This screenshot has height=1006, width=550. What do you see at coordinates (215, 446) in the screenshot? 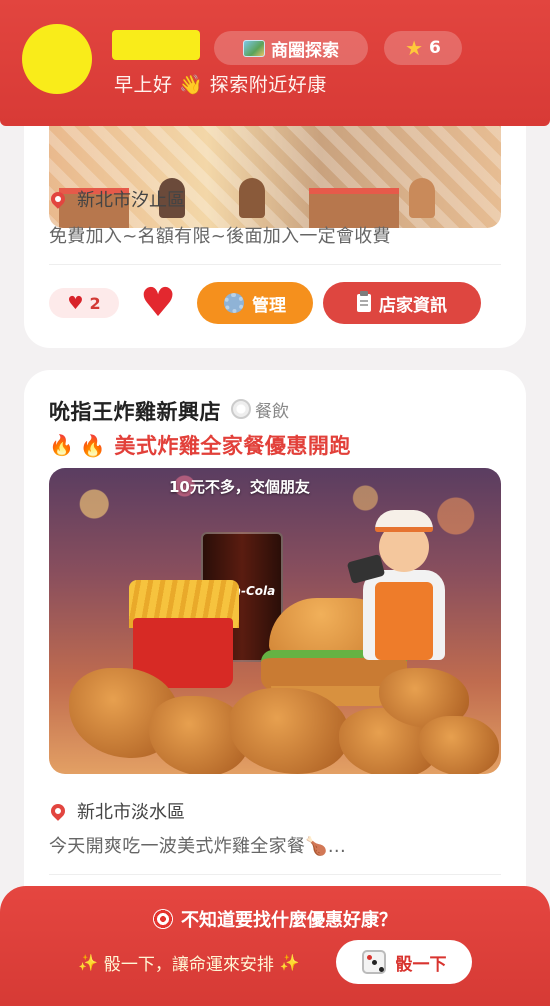
I see `promo-text: 🔥 美式炸雞全家餐優惠開跑` at bounding box center [215, 446].